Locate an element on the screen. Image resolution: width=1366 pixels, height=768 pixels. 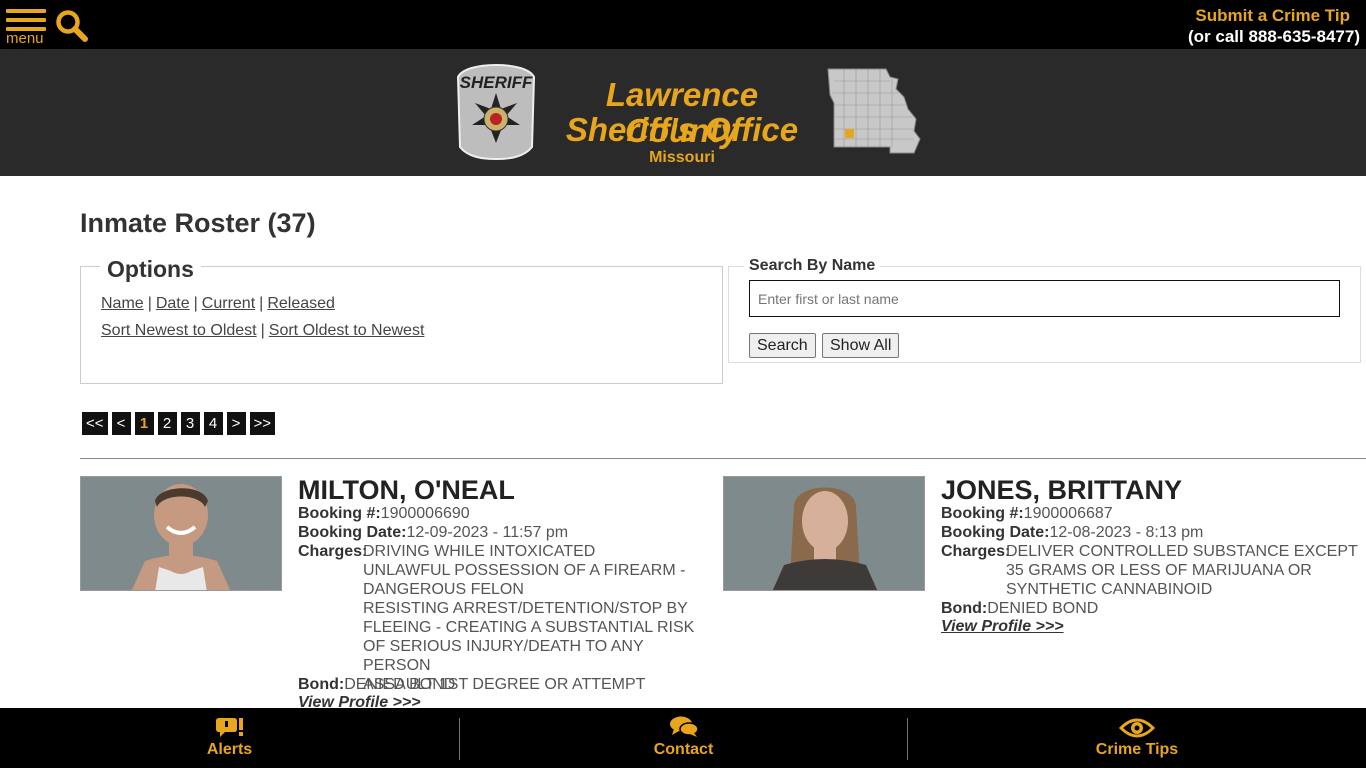
booking-number: Booking #:1900006690 is located at coordinates (384, 513).